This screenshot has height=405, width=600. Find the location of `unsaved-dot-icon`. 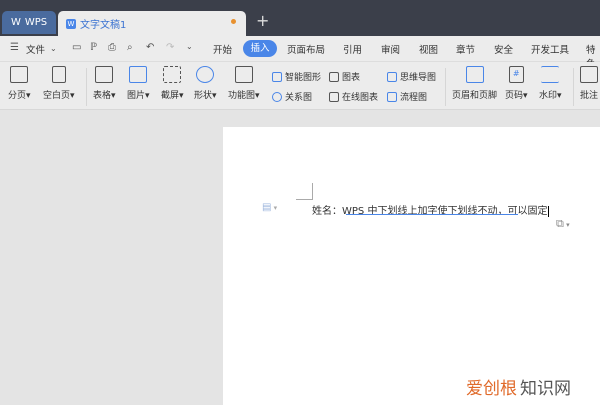

unsaved-dot-icon is located at coordinates (233, 21).